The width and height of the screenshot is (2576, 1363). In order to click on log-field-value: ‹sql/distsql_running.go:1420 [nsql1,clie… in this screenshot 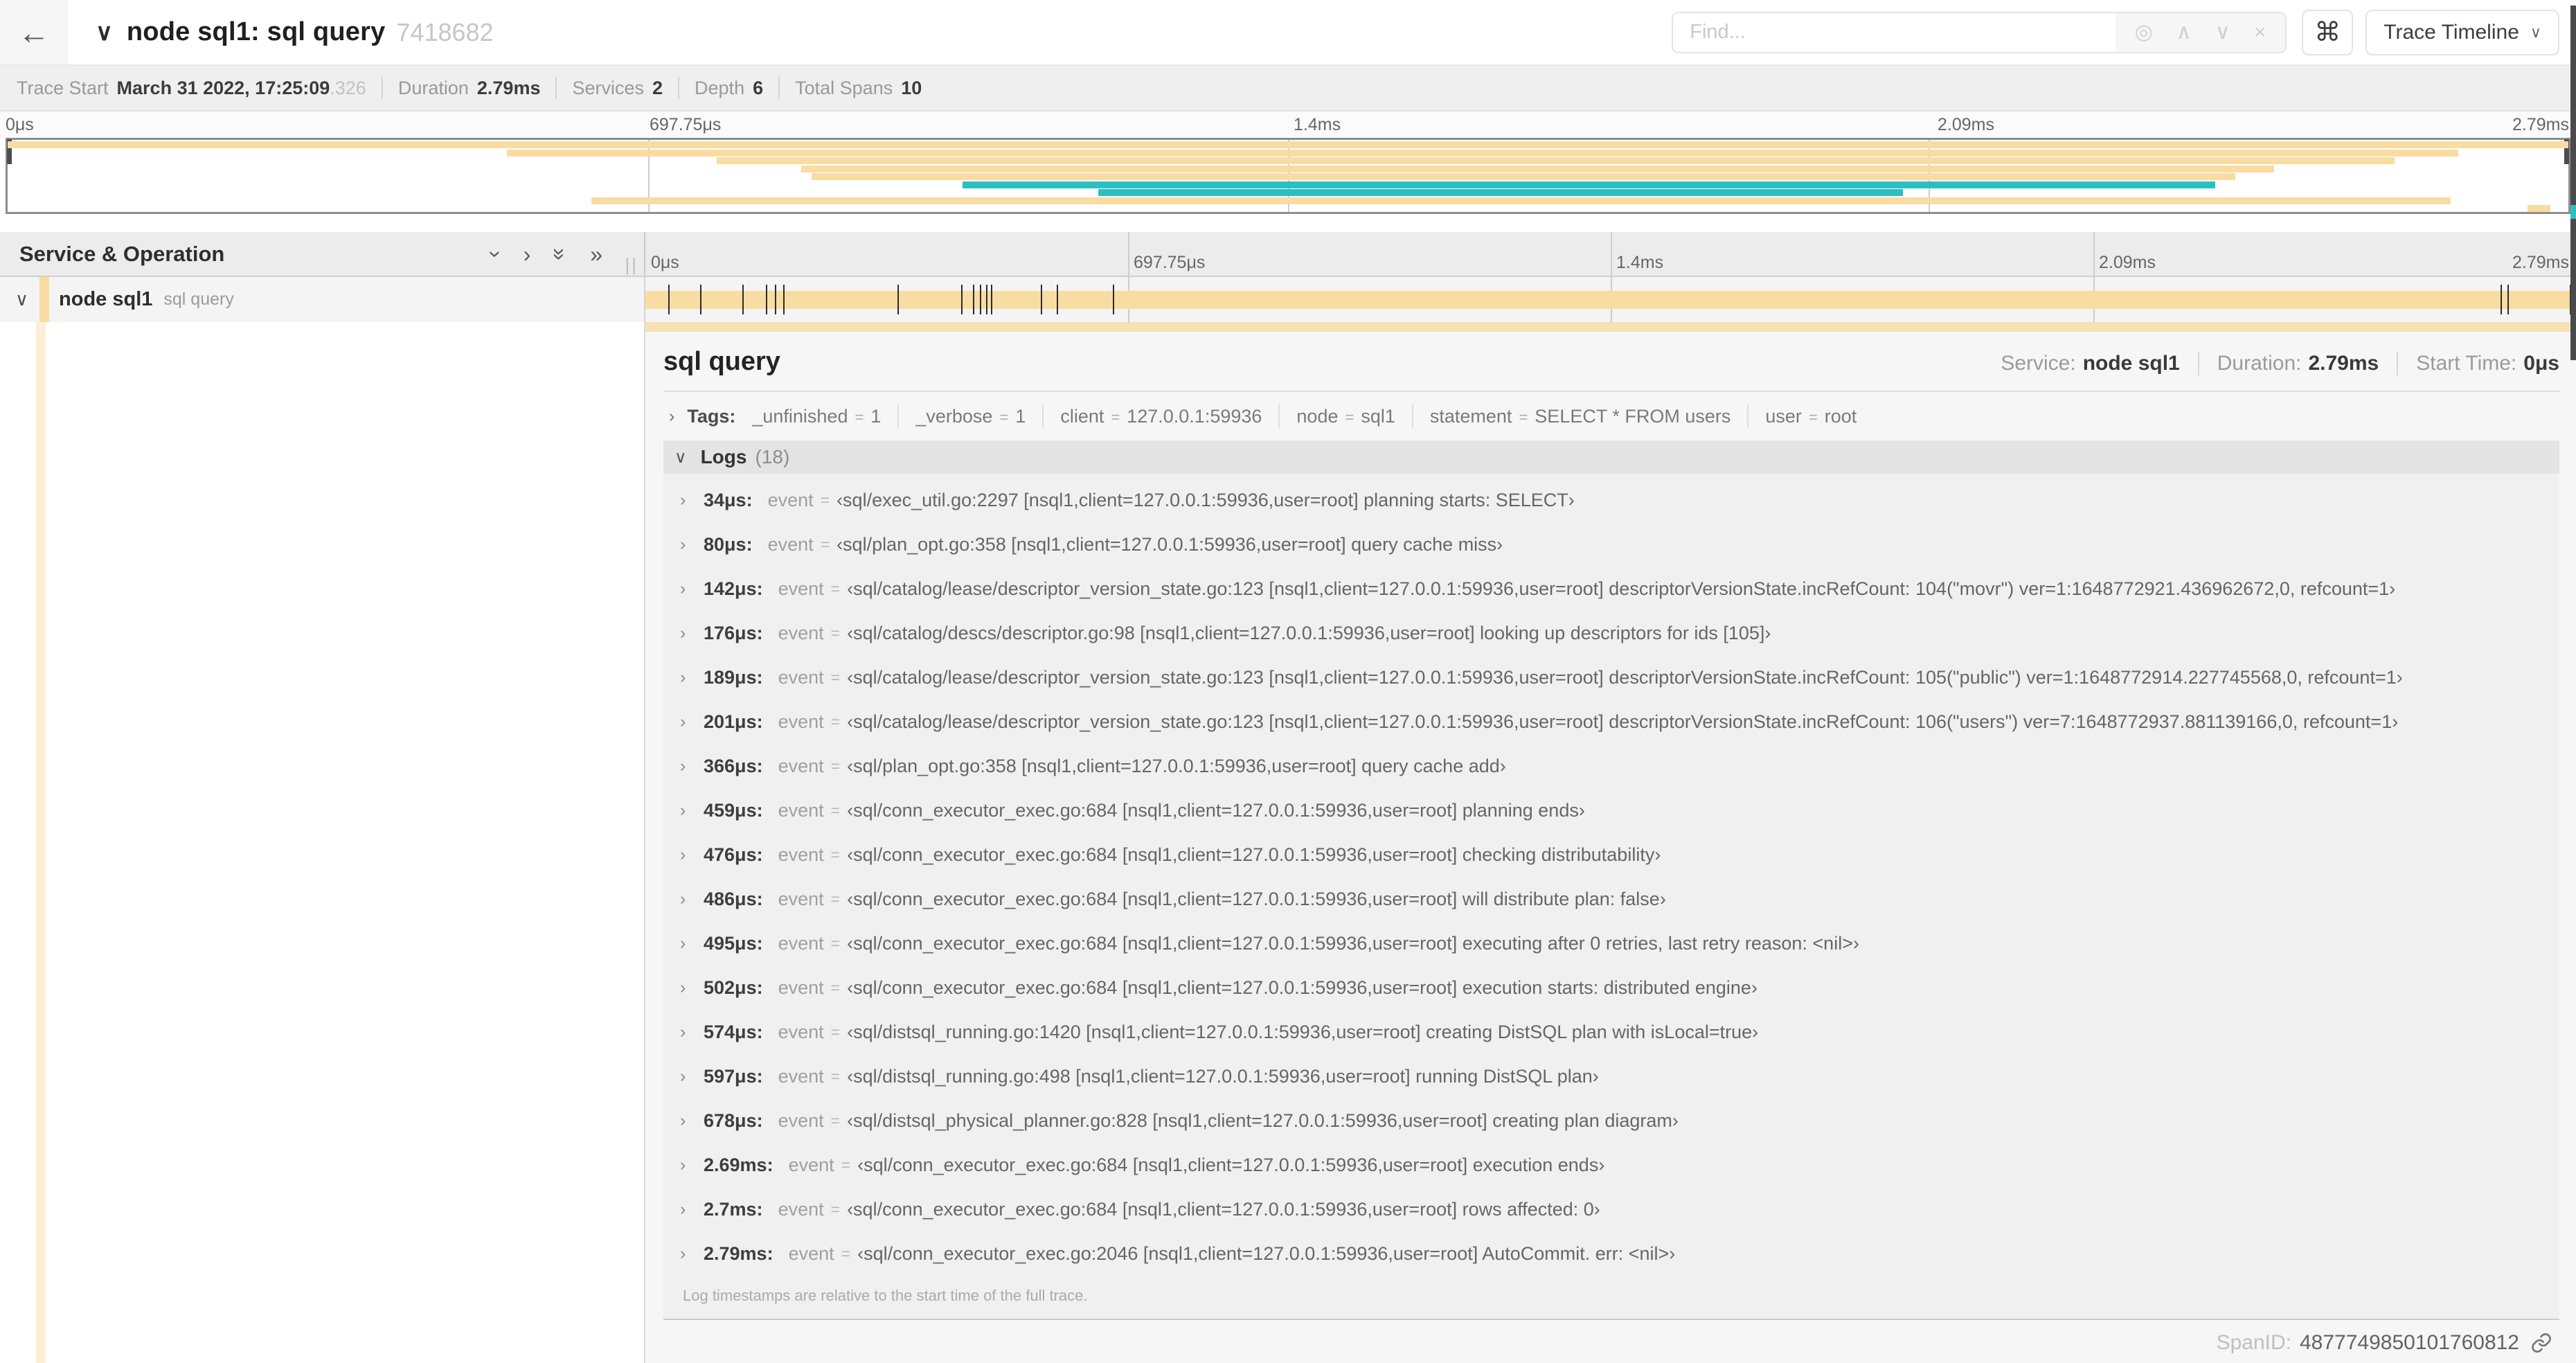, I will do `click(1303, 1031)`.